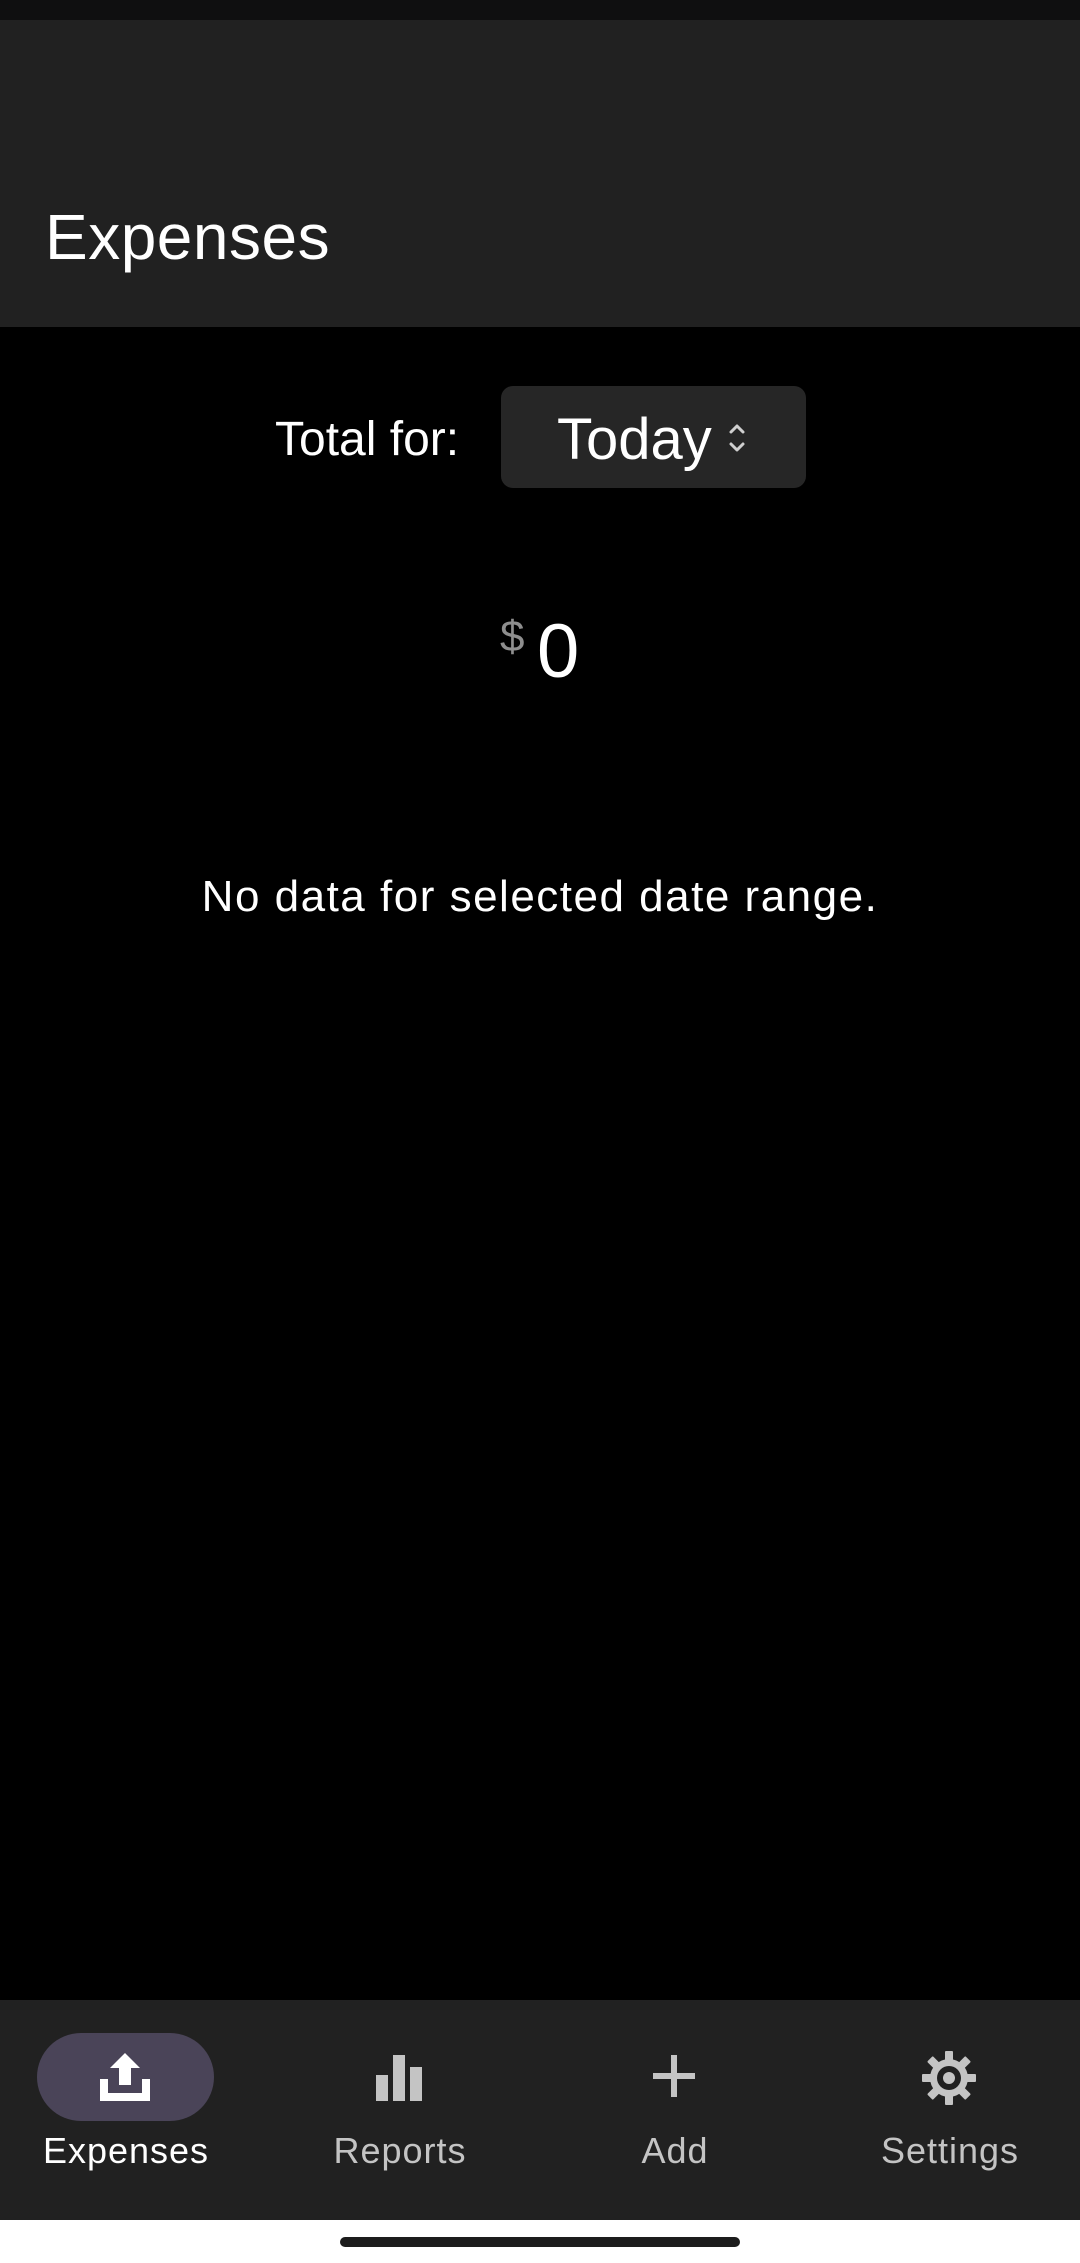  Describe the element at coordinates (674, 2076) in the screenshot. I see `plus-icon` at that location.